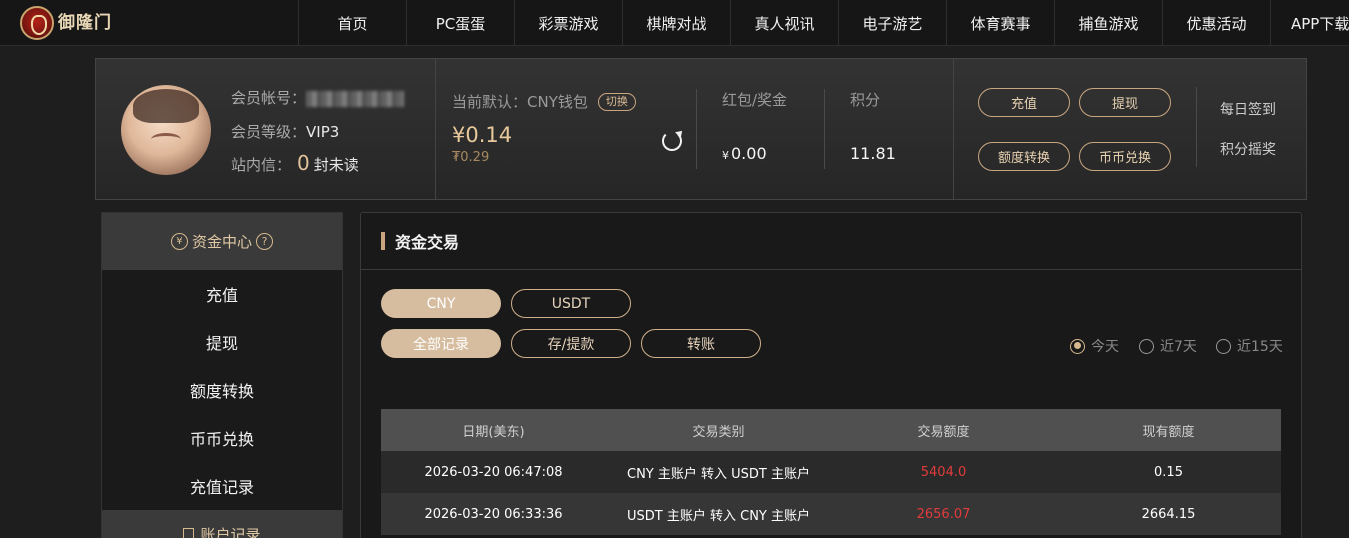  Describe the element at coordinates (1309, 23) in the screenshot. I see `nav-item-app-download: APP下载` at that location.